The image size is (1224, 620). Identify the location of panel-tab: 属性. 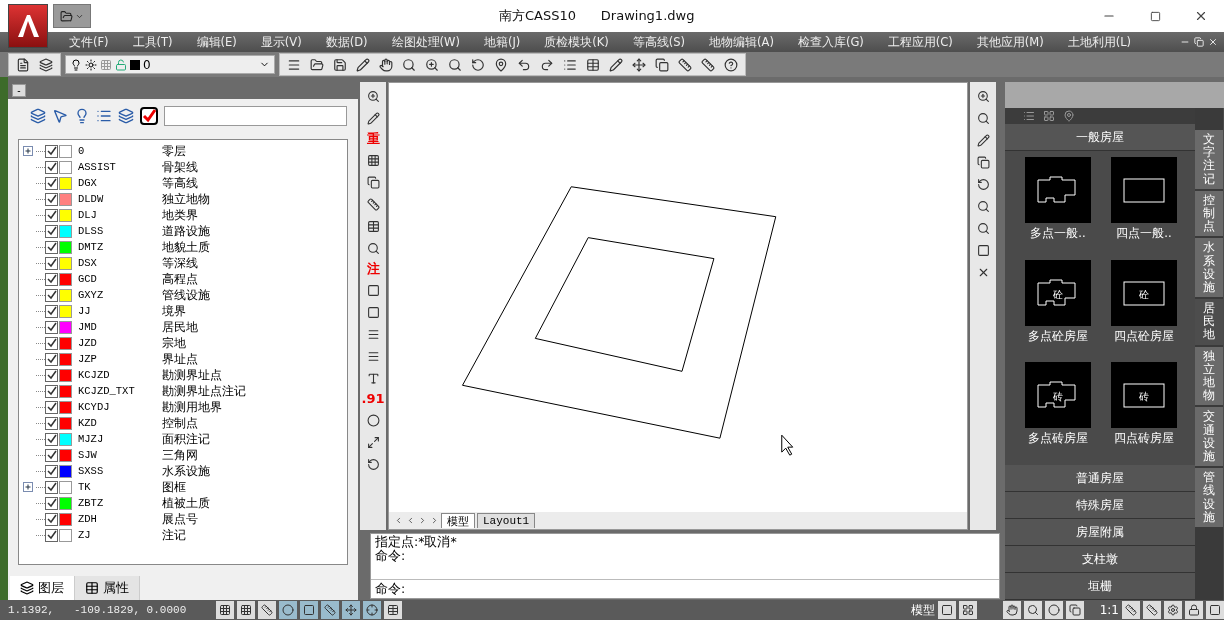
(107, 588).